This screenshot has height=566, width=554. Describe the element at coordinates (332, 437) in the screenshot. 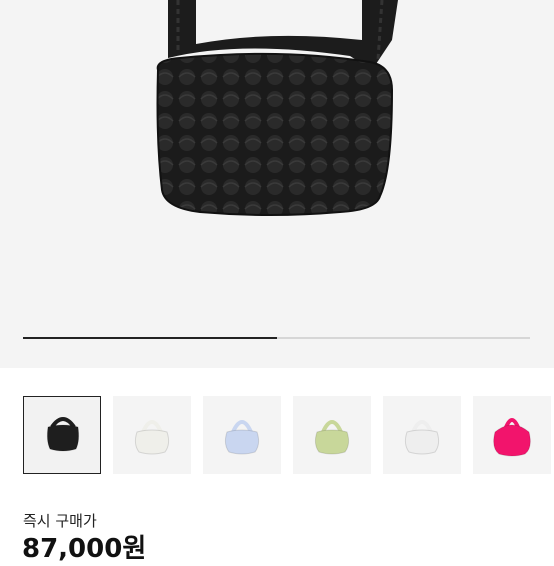

I see `green-quilted-bag-icon` at that location.